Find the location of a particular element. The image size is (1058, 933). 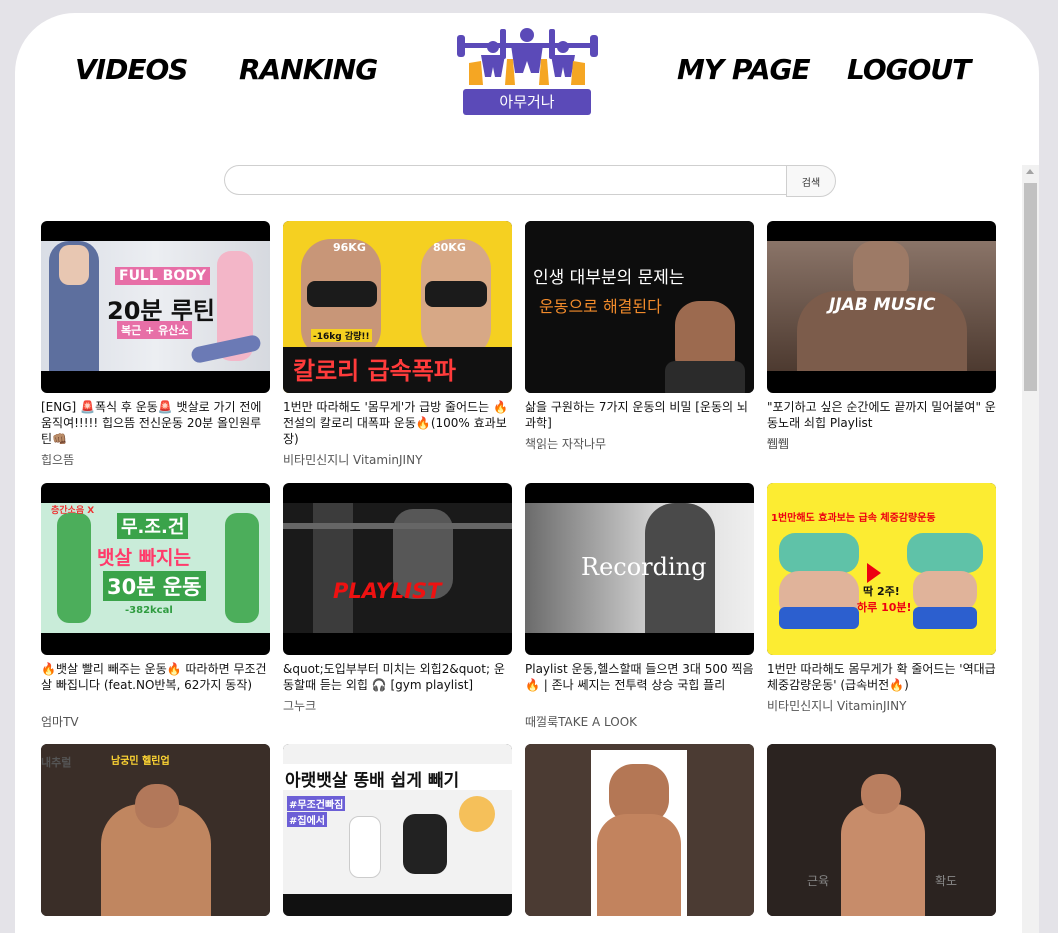

video-thumbnail: PLAYLIST is located at coordinates (397, 569).